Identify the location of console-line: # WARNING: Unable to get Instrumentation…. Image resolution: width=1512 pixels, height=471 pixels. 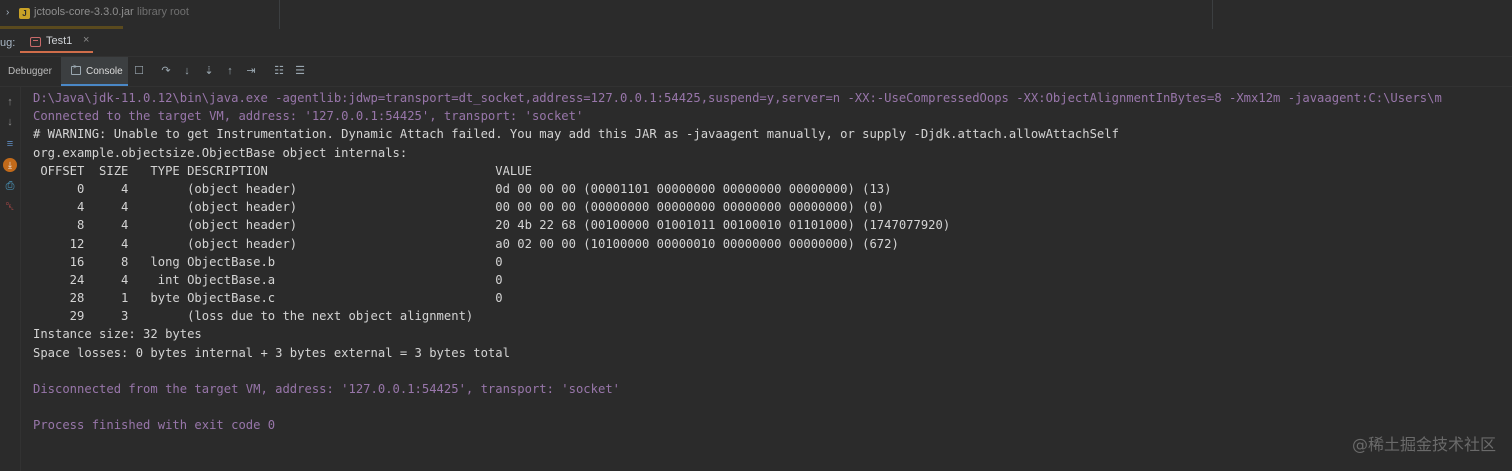
(576, 134).